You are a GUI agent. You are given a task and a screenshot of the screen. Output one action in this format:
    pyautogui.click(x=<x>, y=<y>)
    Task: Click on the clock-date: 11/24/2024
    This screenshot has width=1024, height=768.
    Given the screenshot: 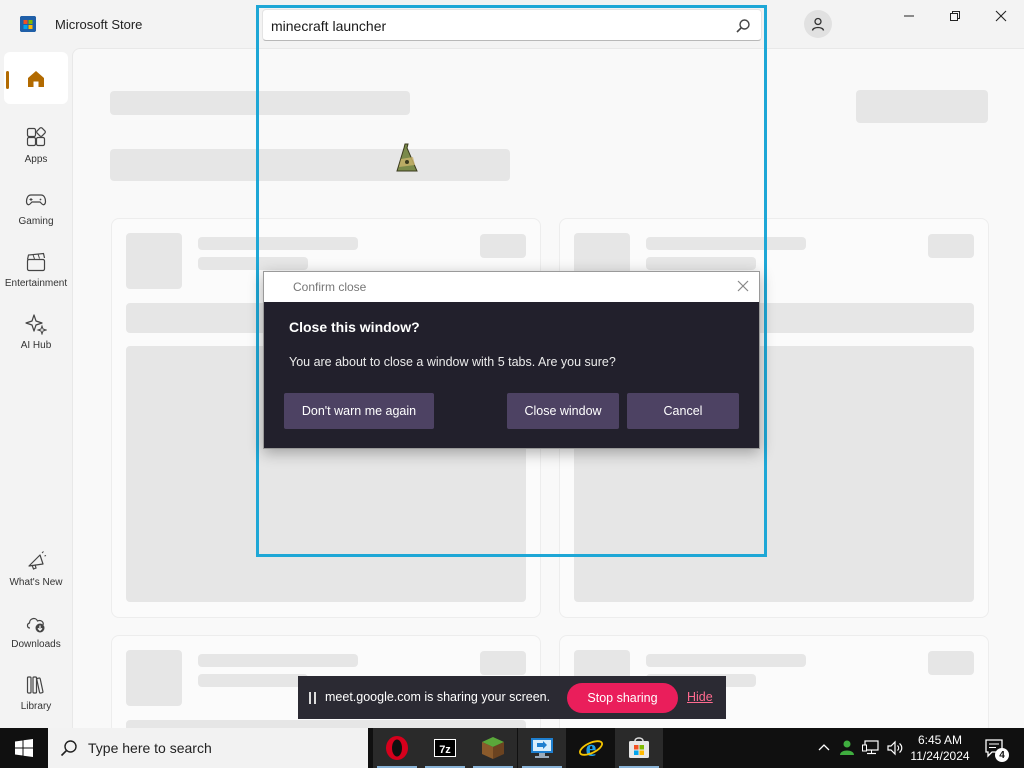 What is the action you would take?
    pyautogui.click(x=940, y=756)
    